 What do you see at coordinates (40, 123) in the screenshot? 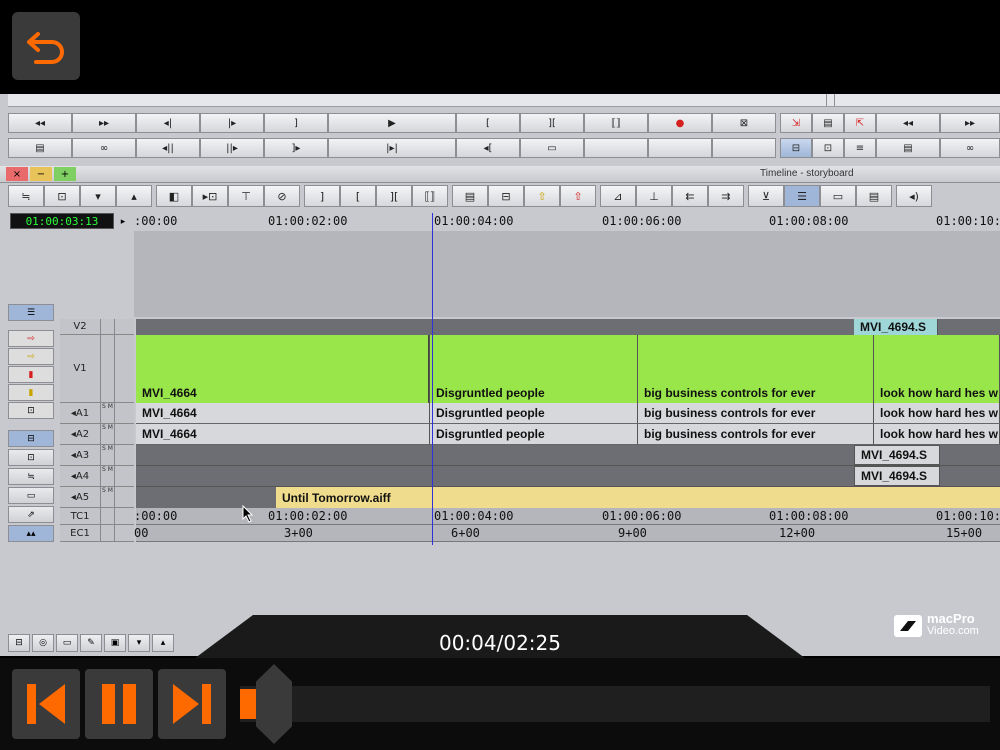
I see `rewind-button: ◂◂` at bounding box center [40, 123].